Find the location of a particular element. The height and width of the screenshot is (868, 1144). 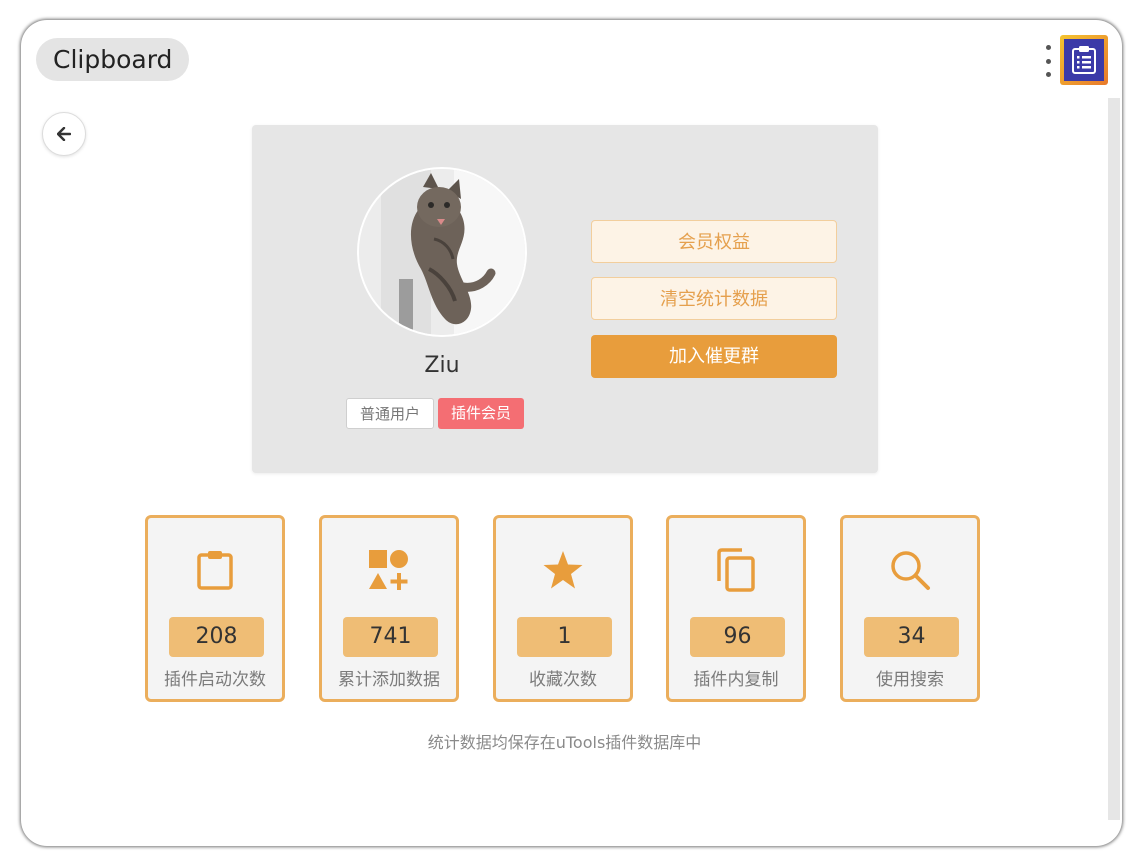

more-vertical-icon is located at coordinates (1048, 61).